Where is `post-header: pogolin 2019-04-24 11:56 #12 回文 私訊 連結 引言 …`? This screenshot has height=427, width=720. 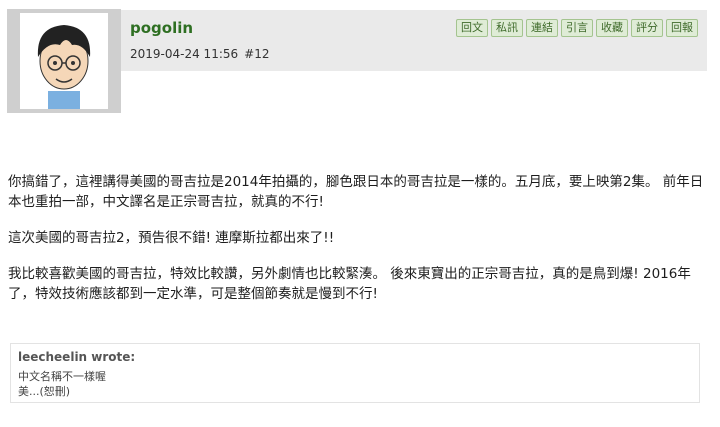
post-header: pogolin 2019-04-24 11:56 #12 回文 私訊 連結 引言 … is located at coordinates (414, 40).